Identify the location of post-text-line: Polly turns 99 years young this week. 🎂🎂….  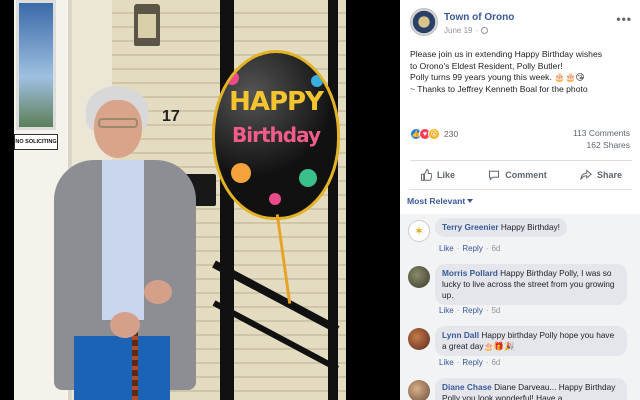
(497, 77).